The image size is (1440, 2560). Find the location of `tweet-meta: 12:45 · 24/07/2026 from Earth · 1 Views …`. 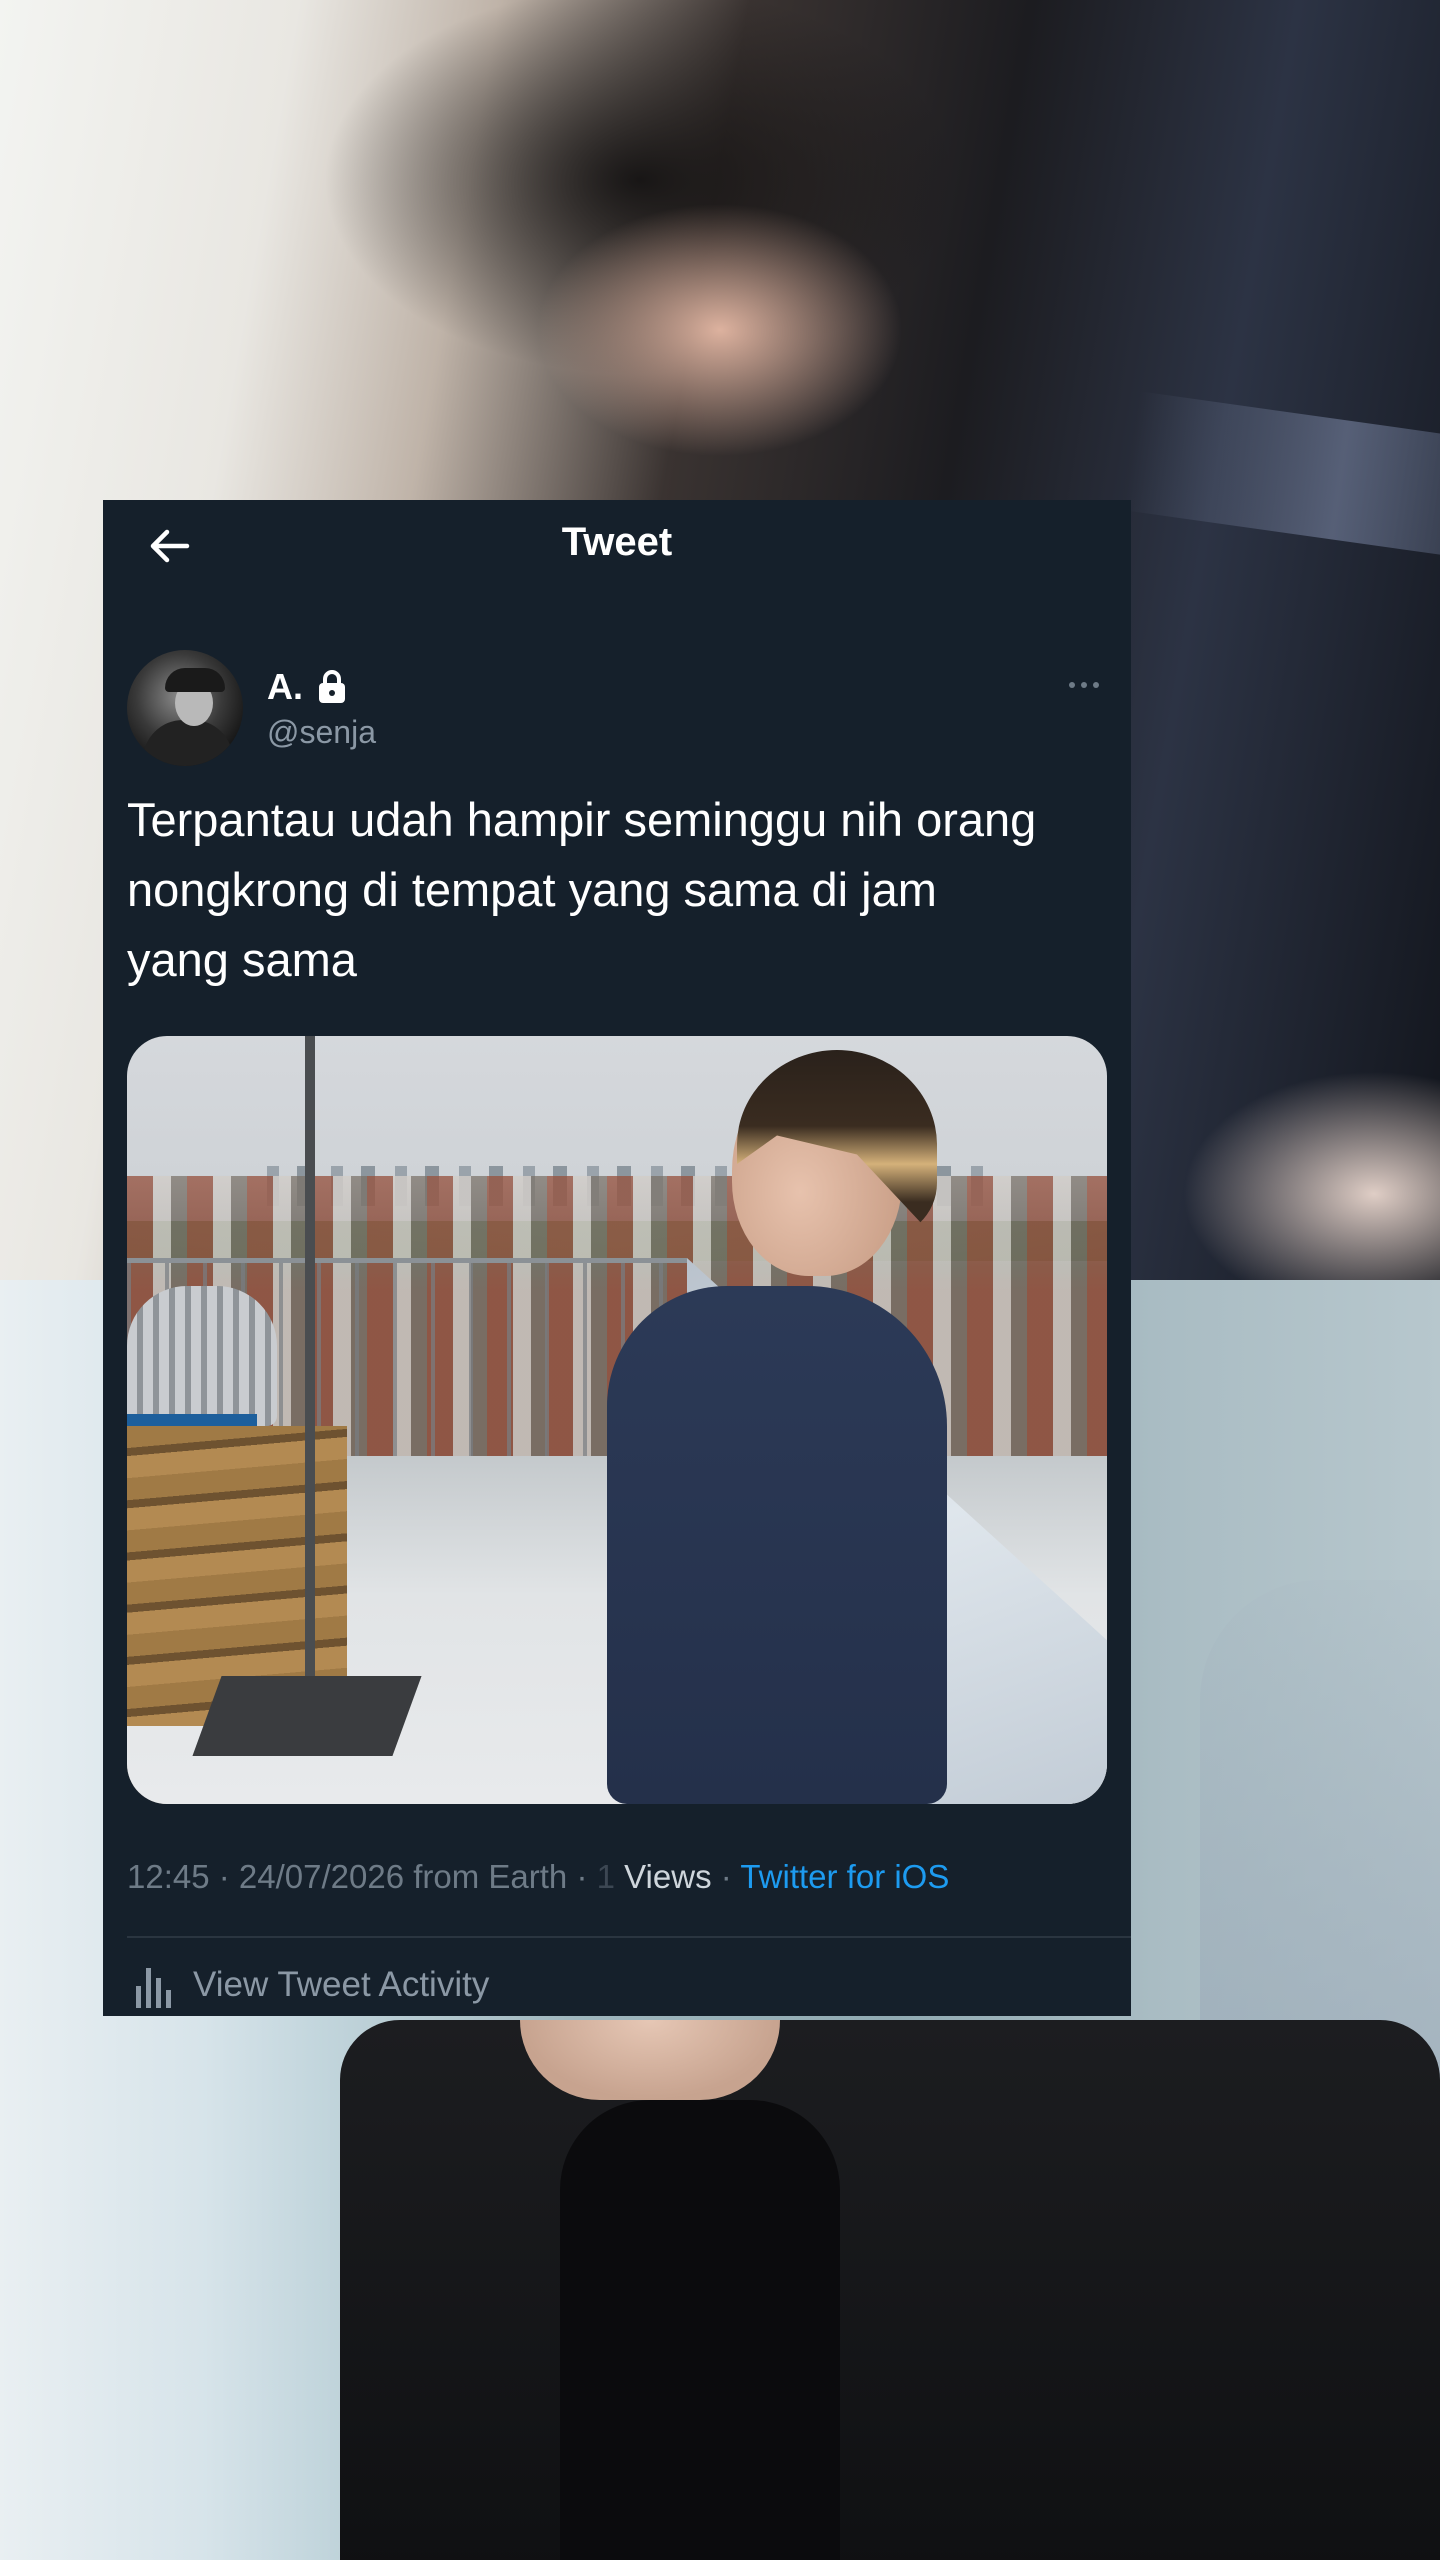

tweet-meta: 12:45 · 24/07/2026 from Earth · 1 Views … is located at coordinates (538, 1877).